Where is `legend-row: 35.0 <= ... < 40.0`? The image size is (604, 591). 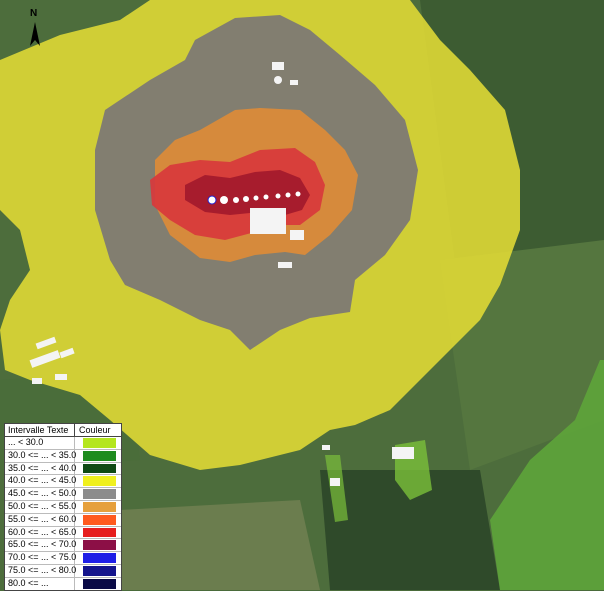
legend-row: 35.0 <= ... < 40.0 is located at coordinates (63, 469).